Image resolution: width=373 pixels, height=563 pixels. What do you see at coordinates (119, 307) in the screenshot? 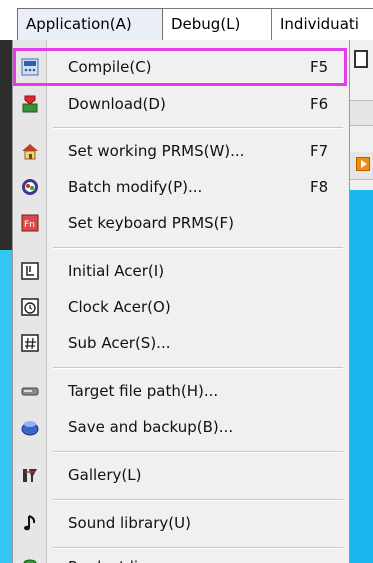
I see `menu-item-label: Clock Acer(O)` at bounding box center [119, 307].